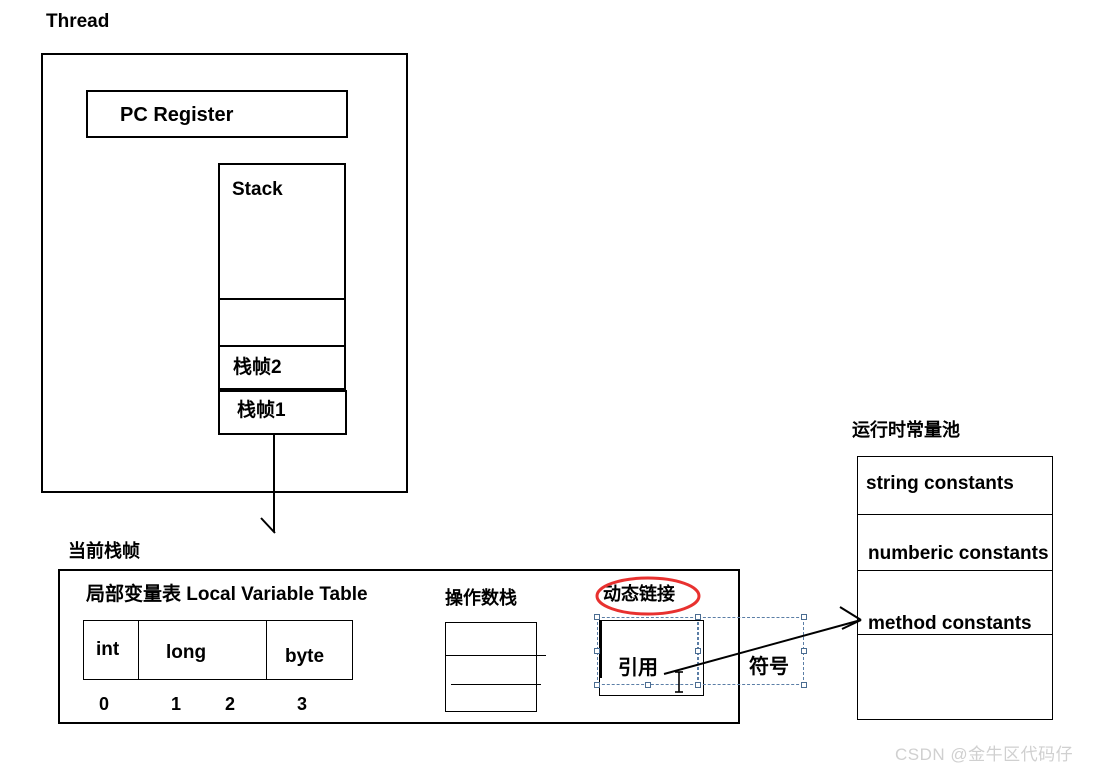 The height and width of the screenshot is (769, 1098). What do you see at coordinates (984, 754) in the screenshot?
I see `csdn-watermark: CSDN @金牛区代码仔` at bounding box center [984, 754].